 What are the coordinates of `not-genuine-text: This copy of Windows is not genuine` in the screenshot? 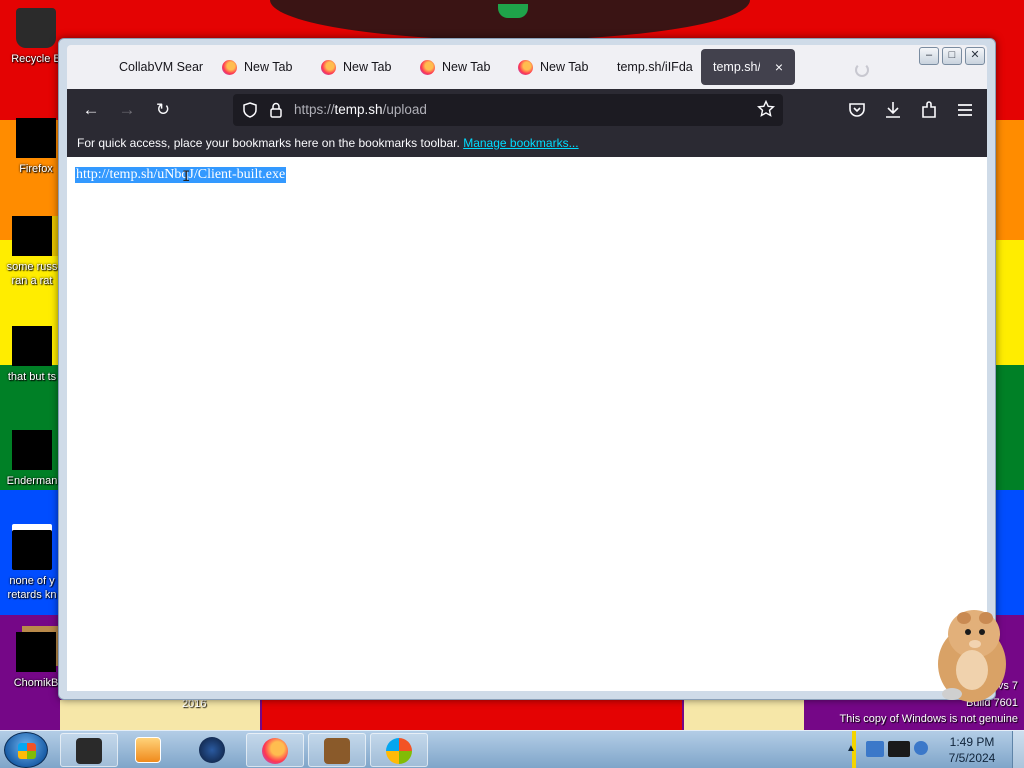 It's located at (928, 719).